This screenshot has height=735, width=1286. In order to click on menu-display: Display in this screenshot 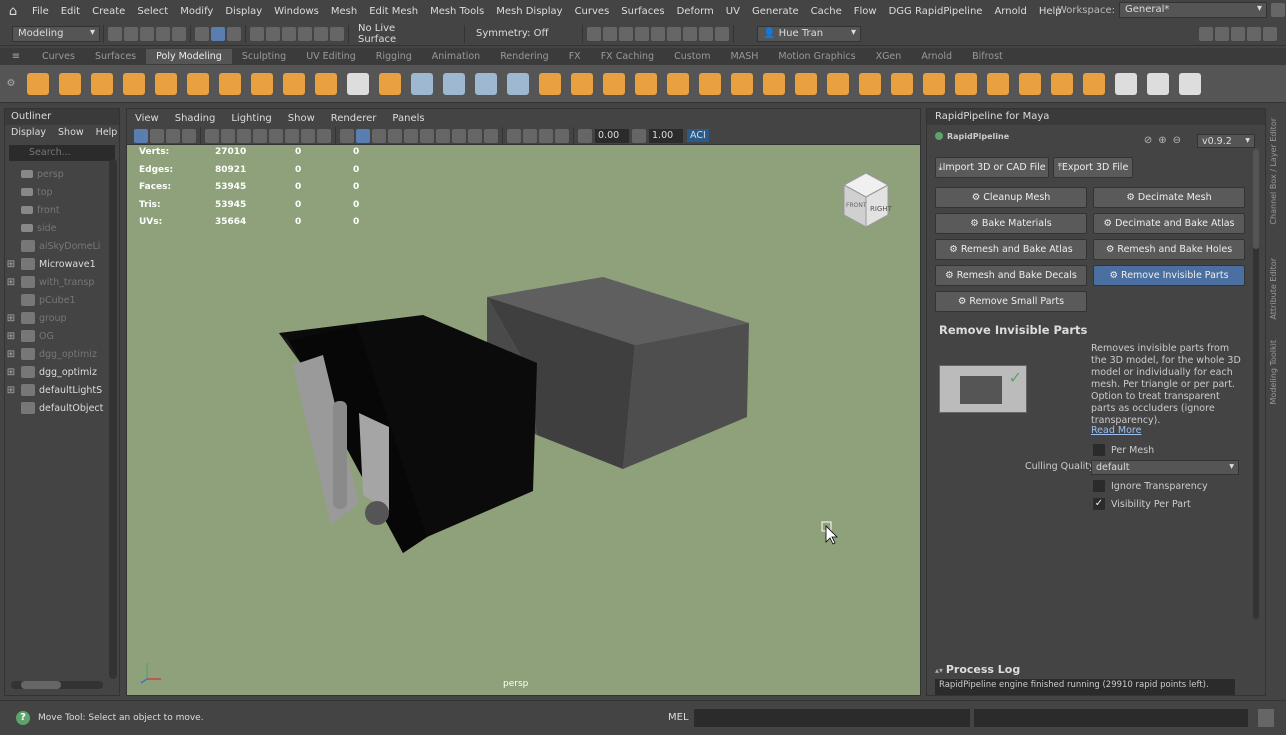, I will do `click(243, 11)`.